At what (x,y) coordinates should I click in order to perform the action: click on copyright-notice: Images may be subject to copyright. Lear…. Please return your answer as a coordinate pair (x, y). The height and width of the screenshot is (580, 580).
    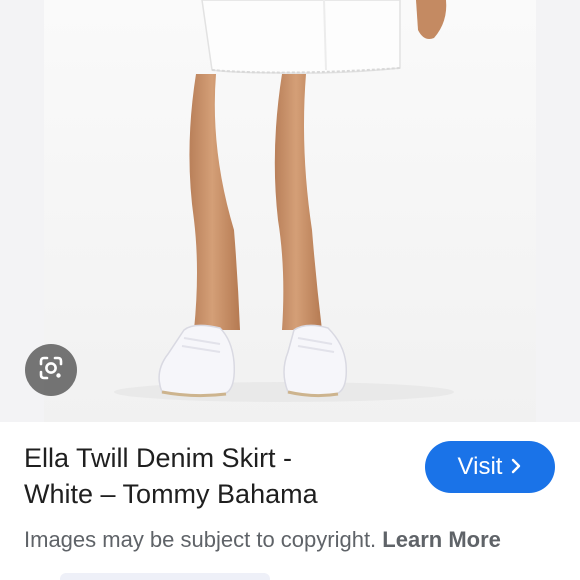
    Looking at the image, I should click on (294, 540).